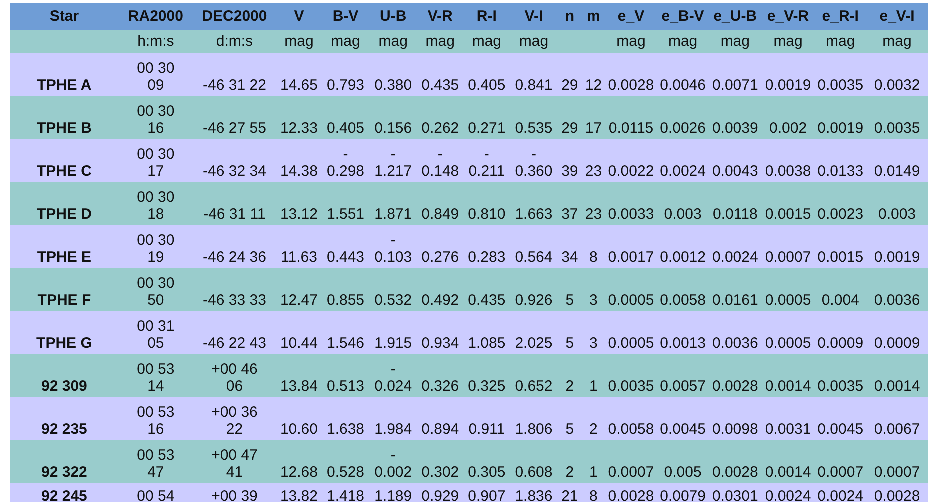 The width and height of the screenshot is (945, 502). I want to click on table-cell: +00 36 22, so click(234, 418).